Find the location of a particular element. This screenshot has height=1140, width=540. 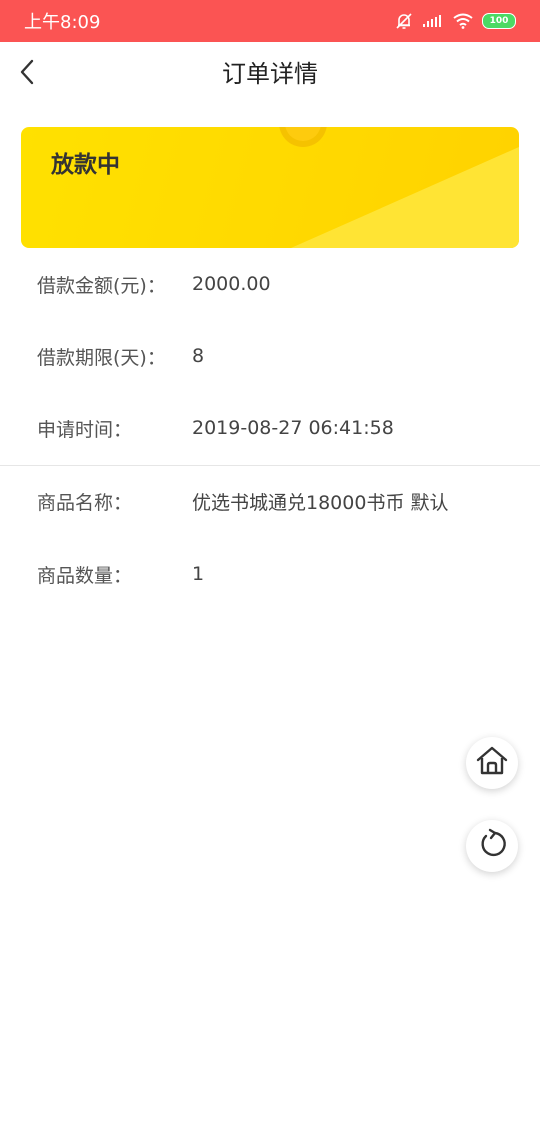

mute-bell-icon is located at coordinates (404, 21).